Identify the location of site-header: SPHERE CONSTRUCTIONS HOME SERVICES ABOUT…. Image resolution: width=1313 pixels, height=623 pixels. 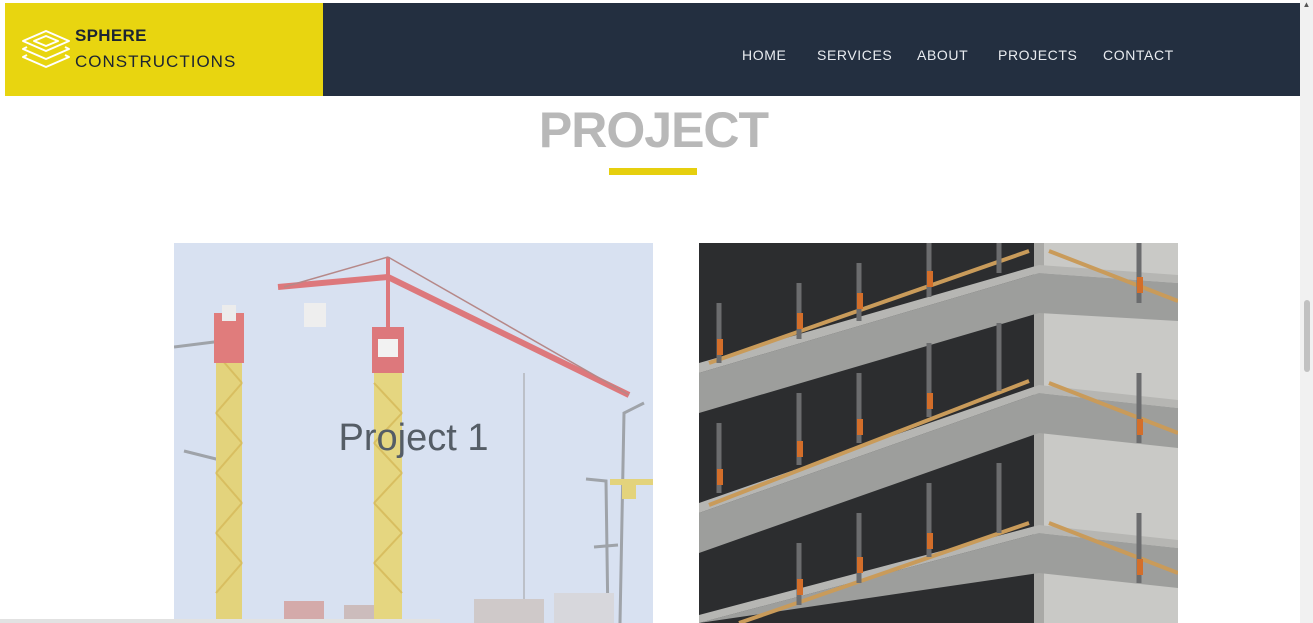
(652, 49).